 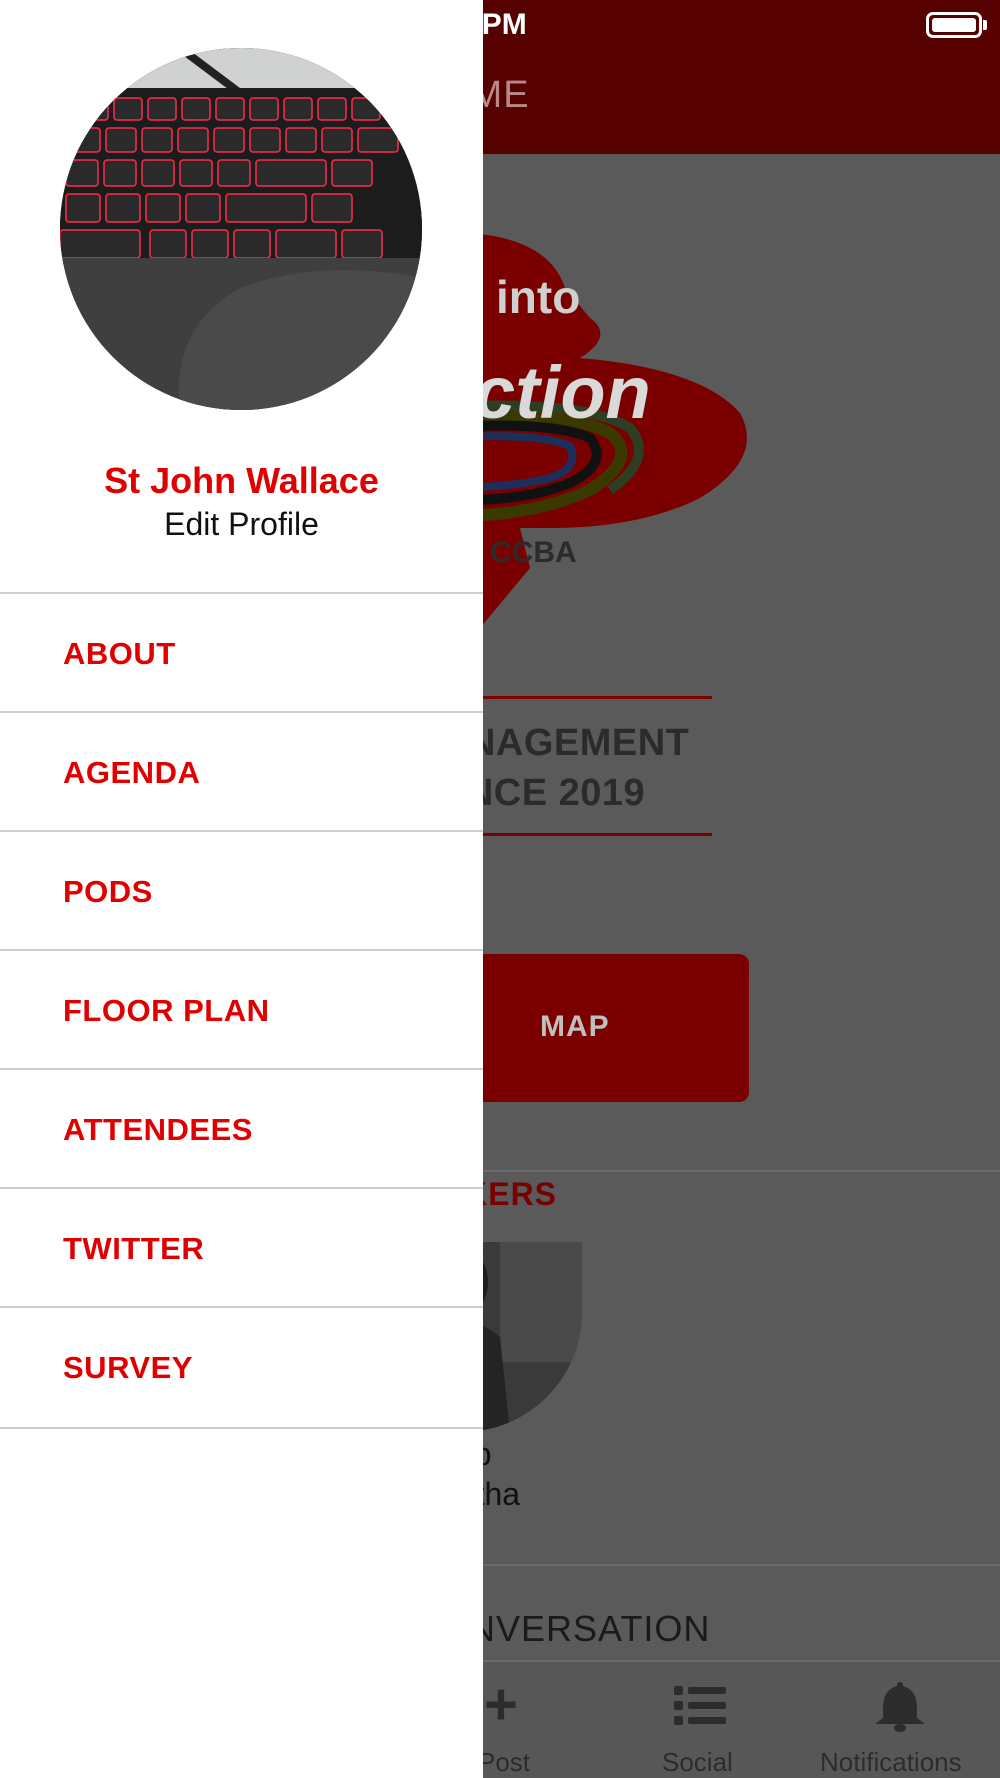 What do you see at coordinates (134, 1248) in the screenshot?
I see `menu-item-label: TWITTER` at bounding box center [134, 1248].